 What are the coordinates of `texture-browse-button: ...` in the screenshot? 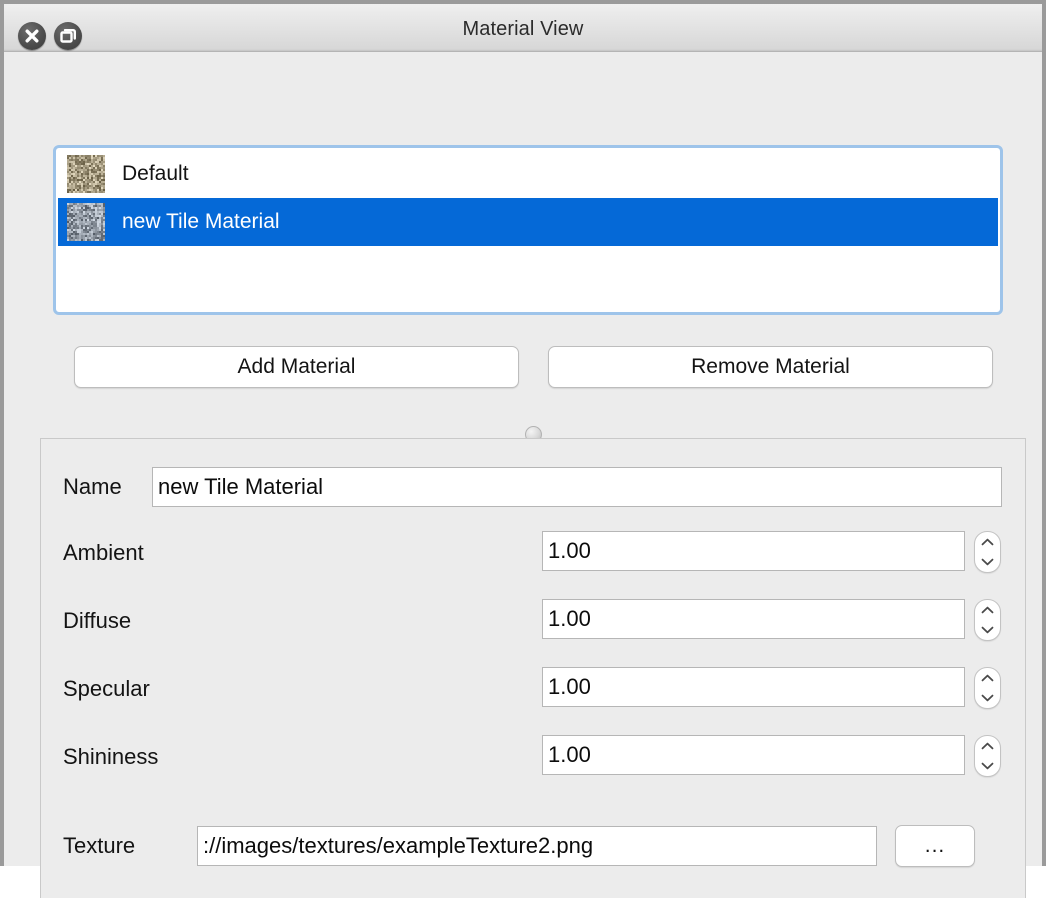 It's located at (935, 846).